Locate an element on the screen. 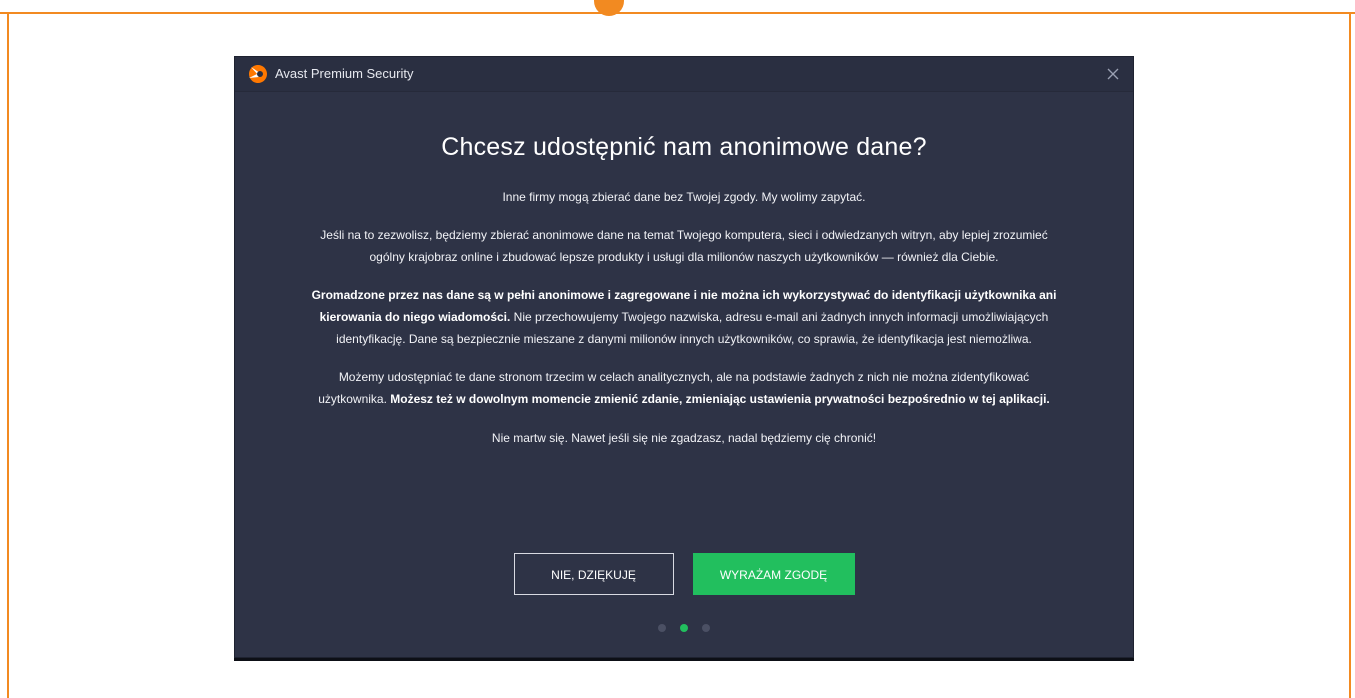  action-buttons: NIE, DZIĘKUJĘ WYRAŻAM ZGODĘ is located at coordinates (684, 574).